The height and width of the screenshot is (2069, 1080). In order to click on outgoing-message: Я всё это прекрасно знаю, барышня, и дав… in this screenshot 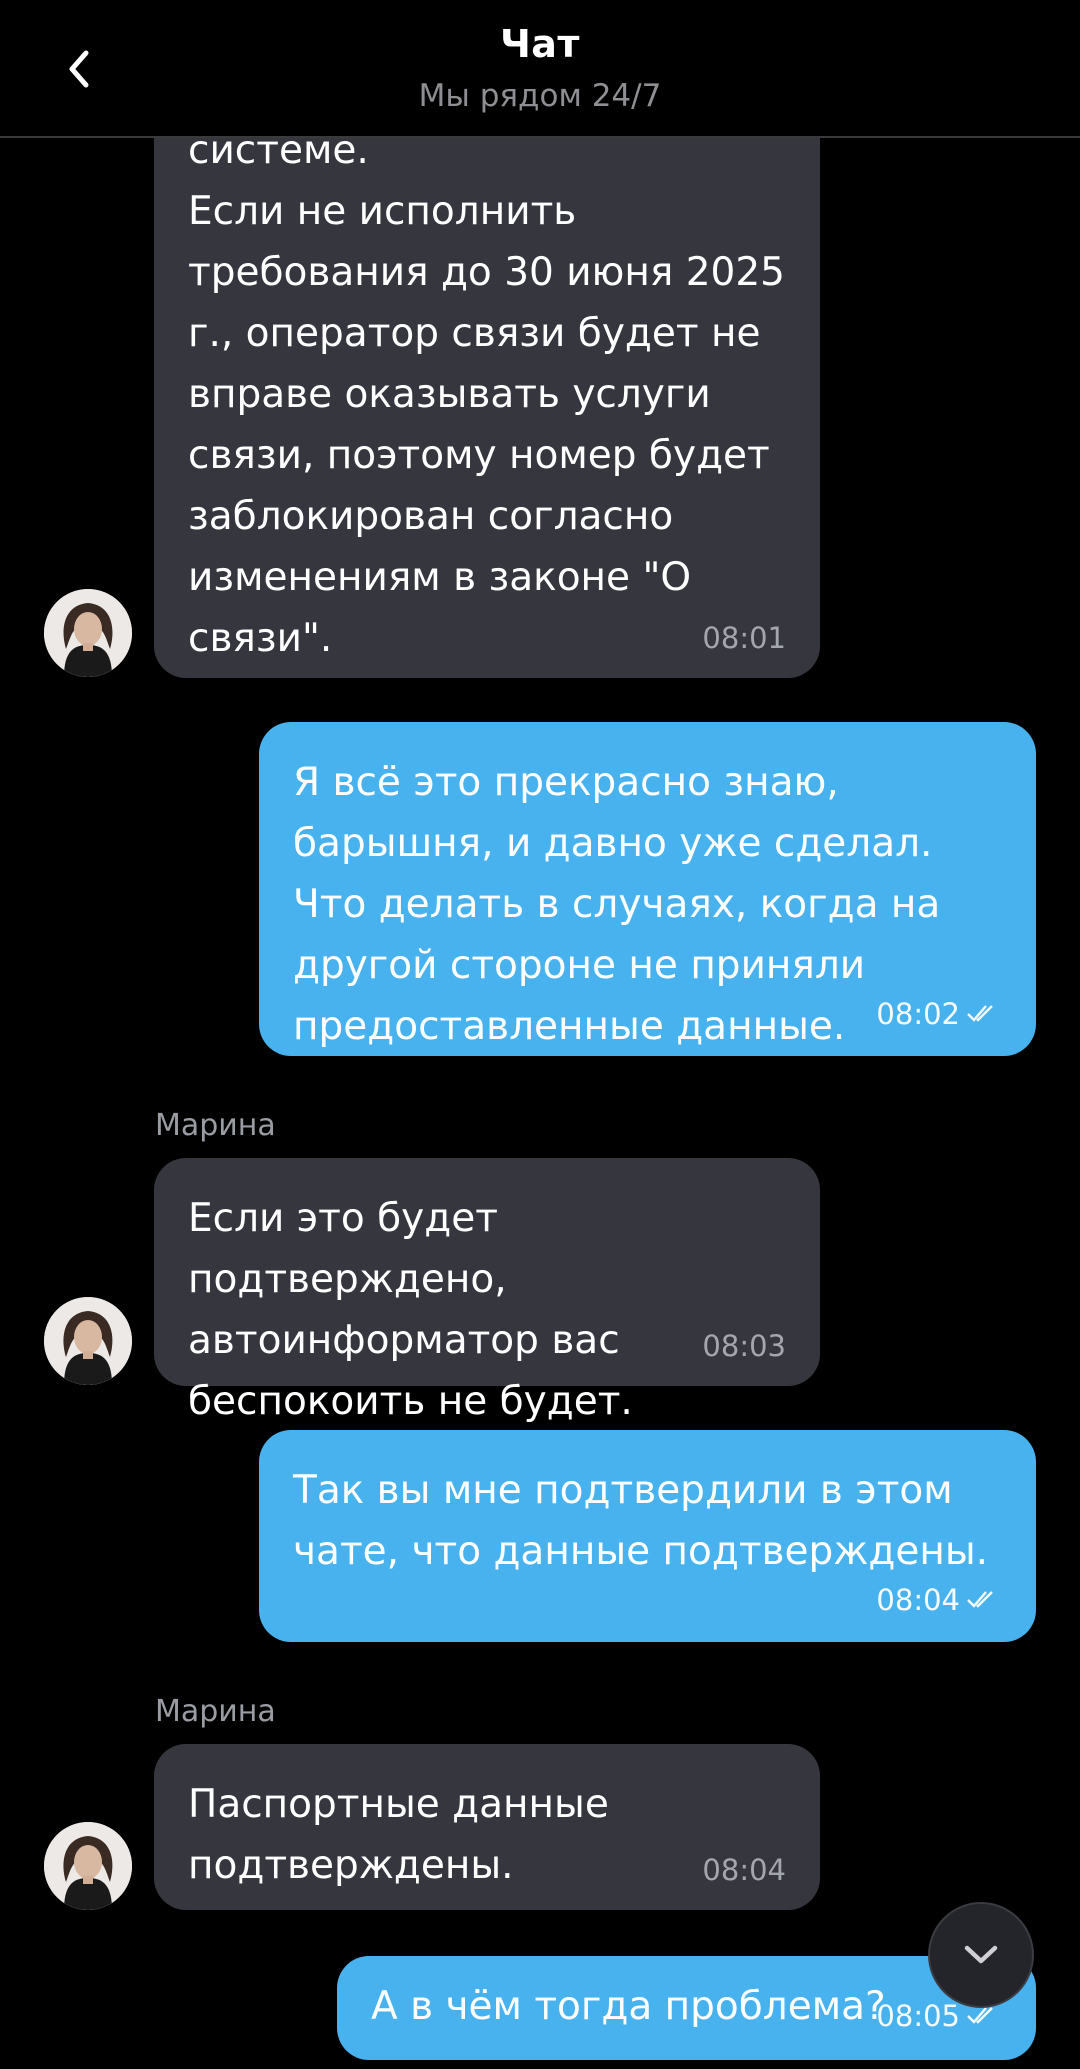, I will do `click(647, 889)`.